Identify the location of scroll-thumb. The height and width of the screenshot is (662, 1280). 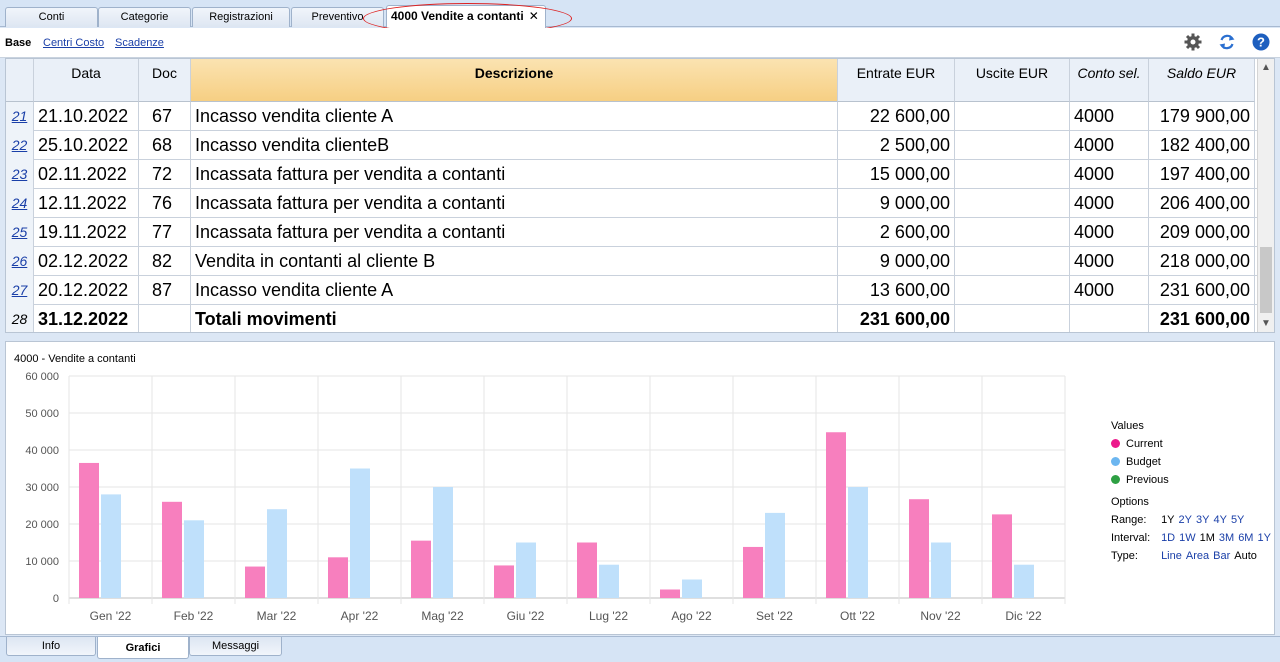
(1266, 280).